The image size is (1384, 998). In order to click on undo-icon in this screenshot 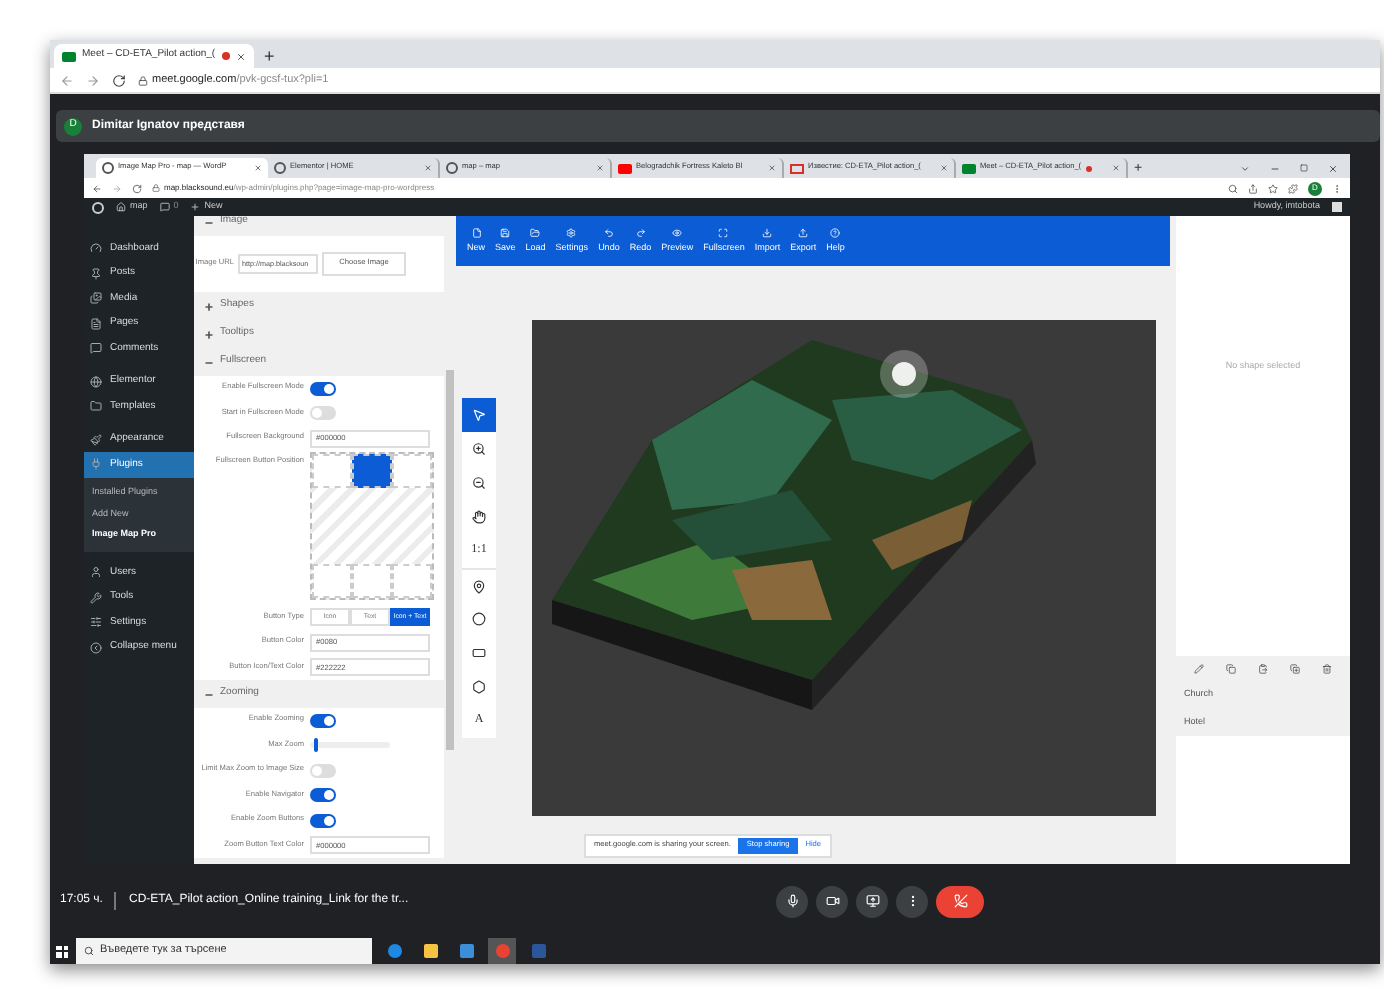, I will do `click(608, 232)`.